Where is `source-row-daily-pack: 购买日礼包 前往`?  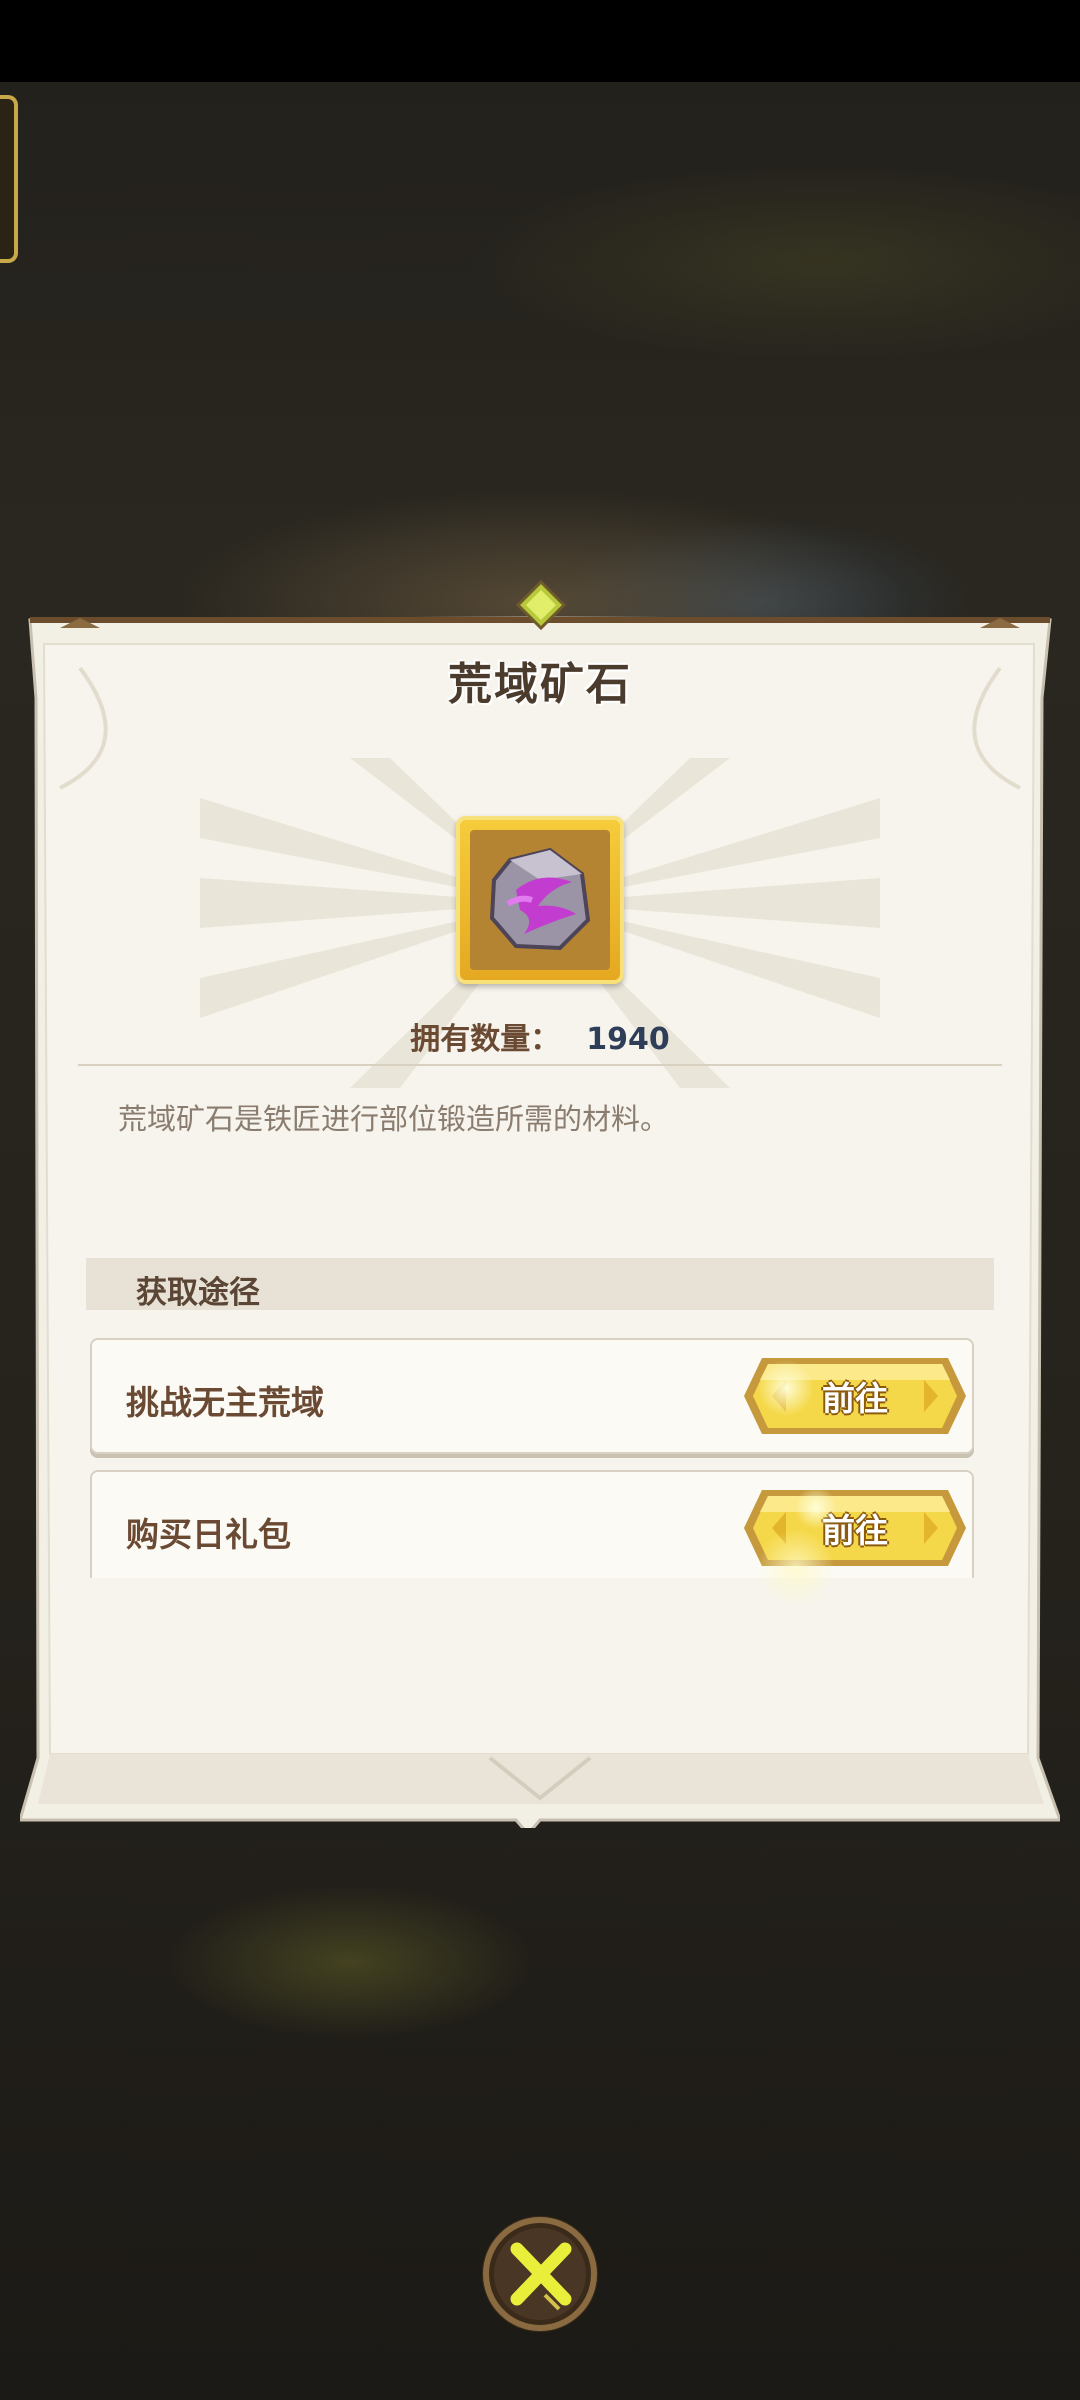
source-row-daily-pack: 购买日礼包 前往 is located at coordinates (532, 1524).